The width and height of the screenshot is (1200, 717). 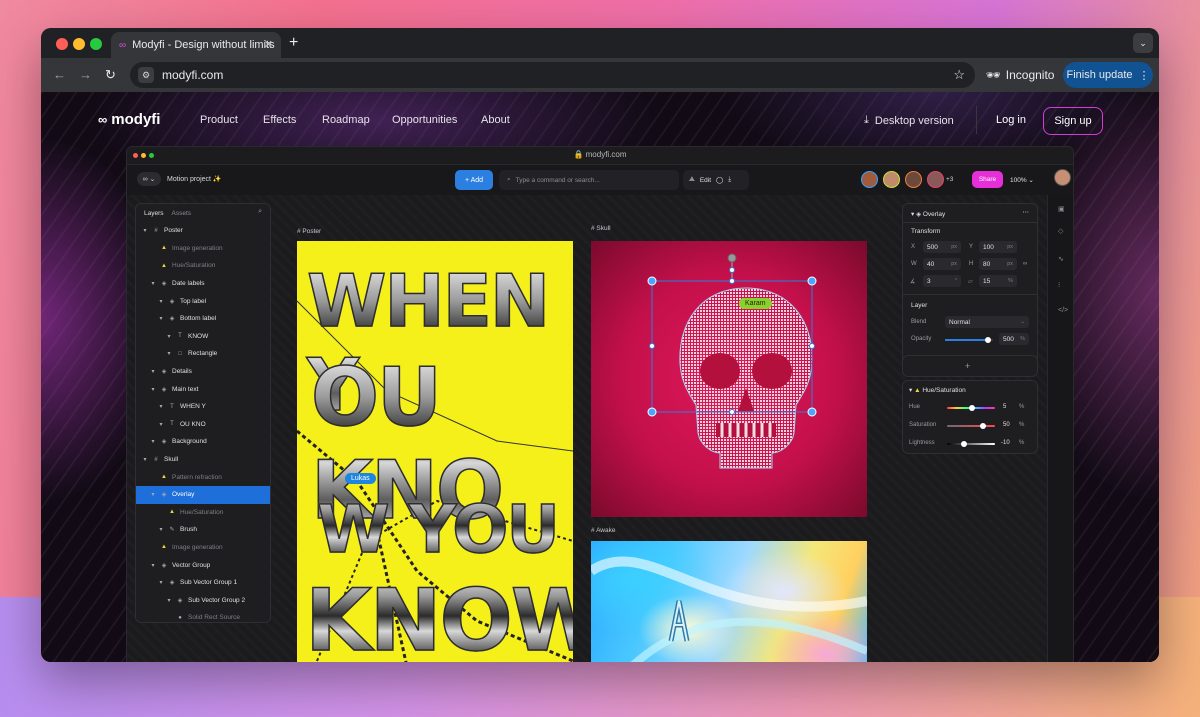 I want to click on site-logo: ∞ modyfi, so click(x=129, y=119).